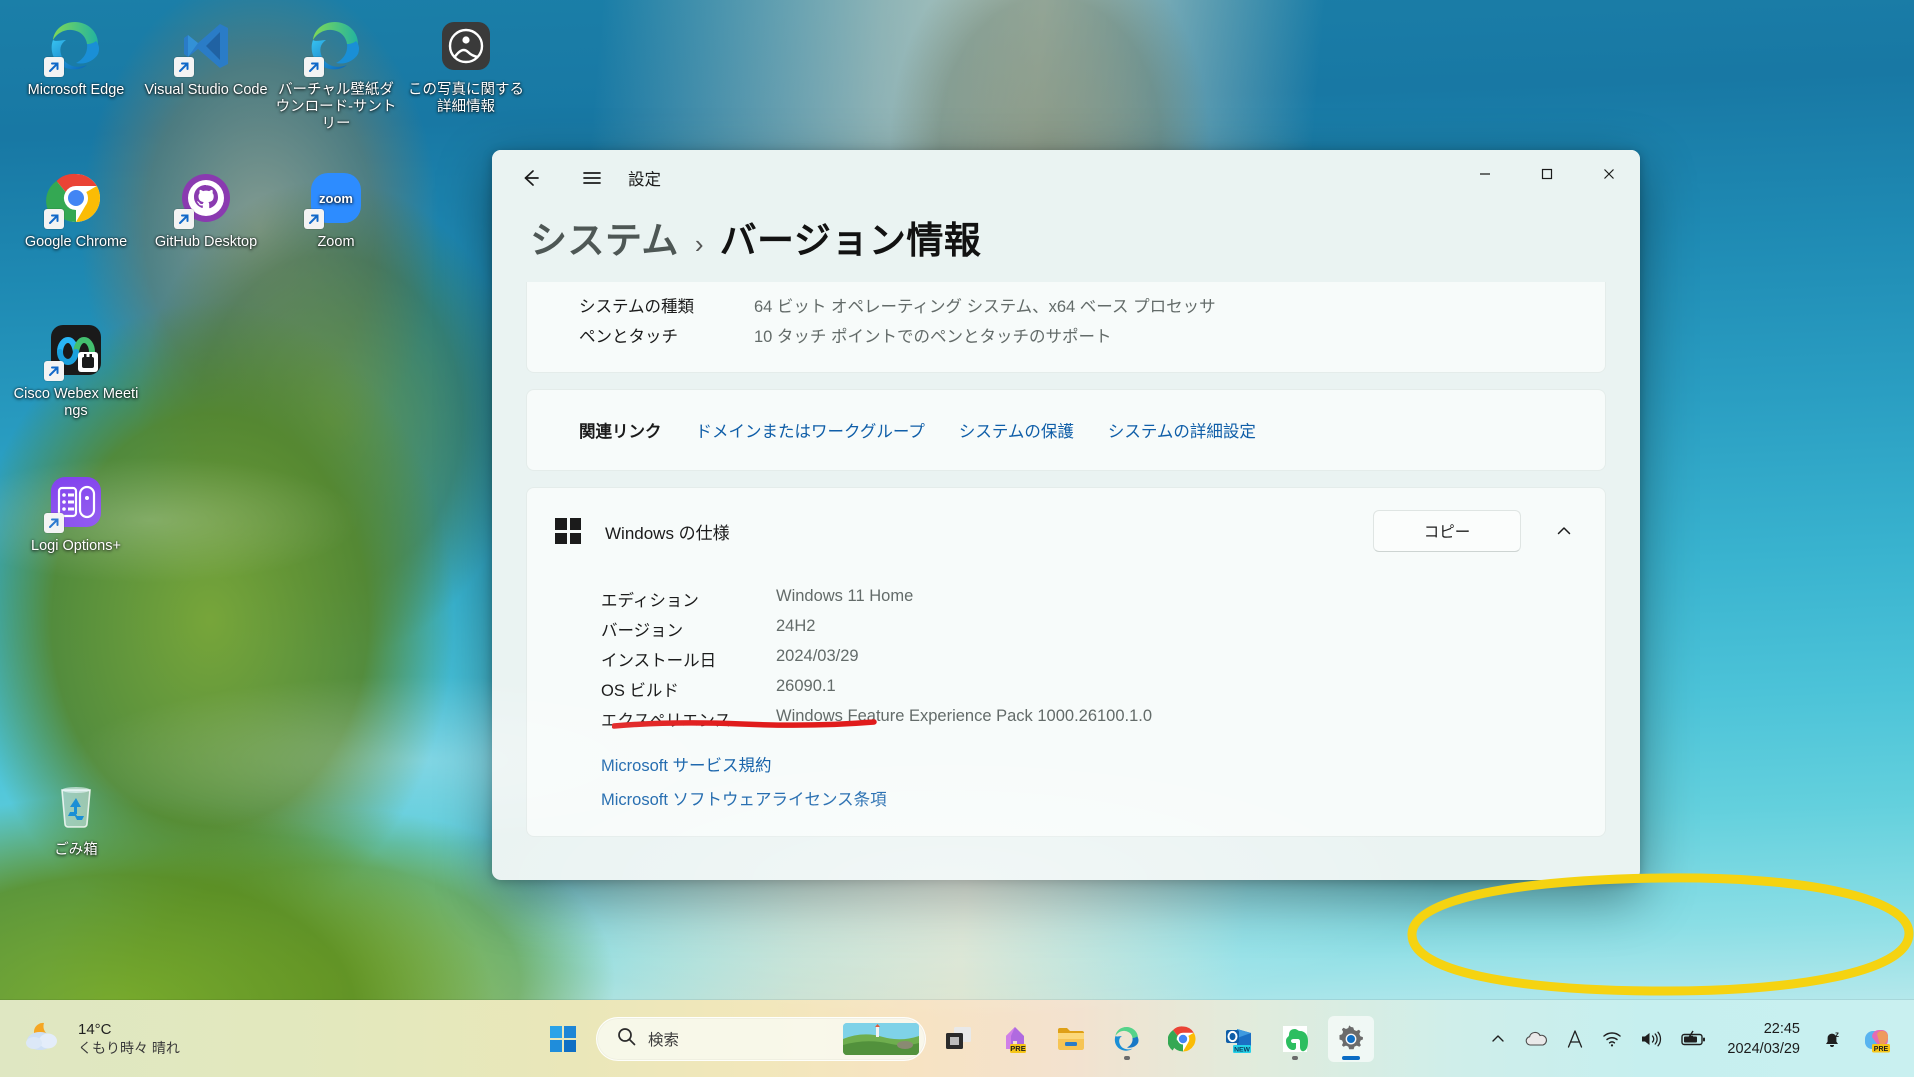 The width and height of the screenshot is (1914, 1077). What do you see at coordinates (1498, 1039) in the screenshot?
I see `show-hidden-icons-button` at bounding box center [1498, 1039].